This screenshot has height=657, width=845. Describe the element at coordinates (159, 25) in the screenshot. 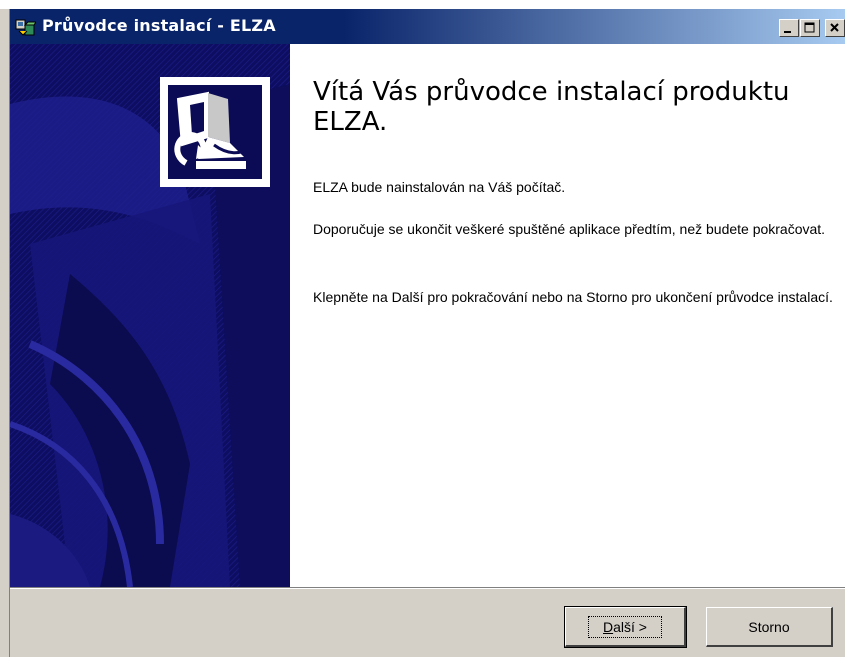

I see `window-title: Průvodce instalací - ELZA` at that location.